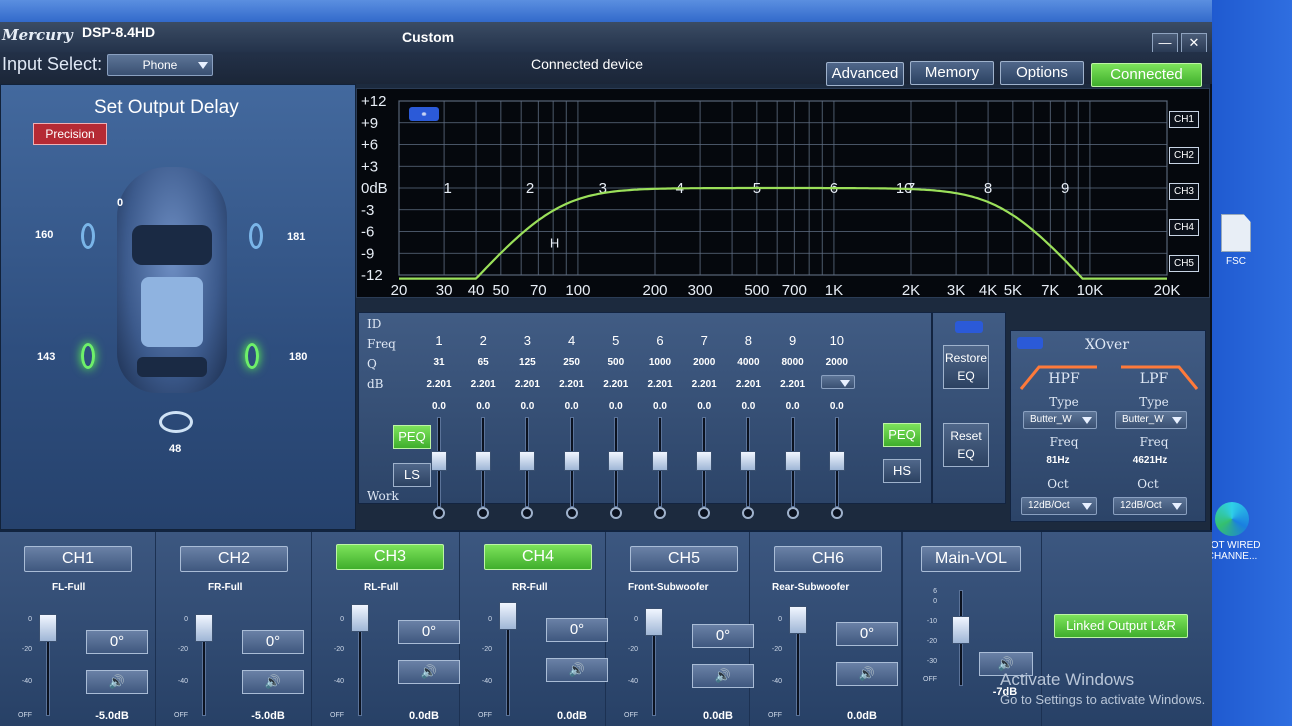 This screenshot has height=726, width=1292. Describe the element at coordinates (1058, 460) in the screenshot. I see `hpf-freq-value: 81Hz` at that location.